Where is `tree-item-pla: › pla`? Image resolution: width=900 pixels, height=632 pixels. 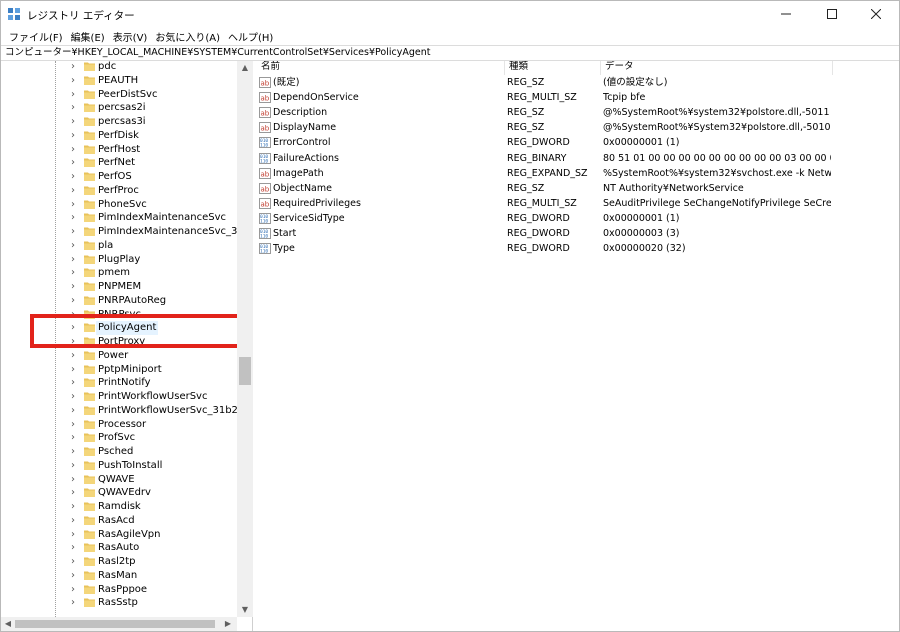 tree-item-pla: › pla is located at coordinates (119, 246).